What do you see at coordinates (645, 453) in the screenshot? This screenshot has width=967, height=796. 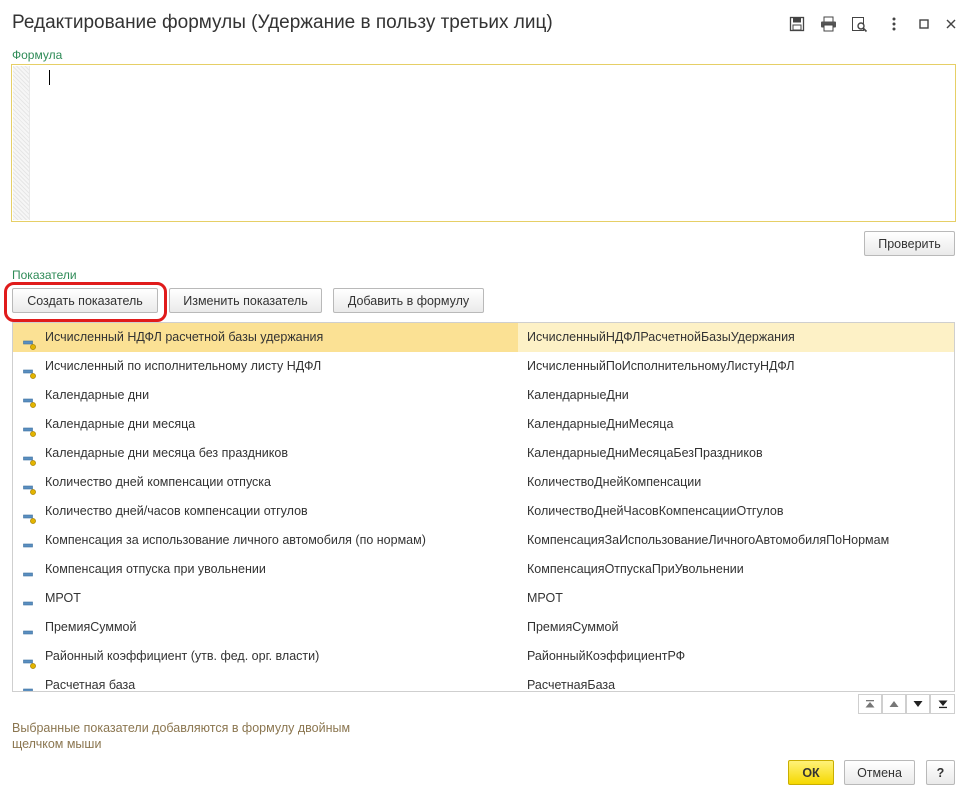 I see `indicator-id: КалендарныеДниМесяцаБезПраздников` at bounding box center [645, 453].